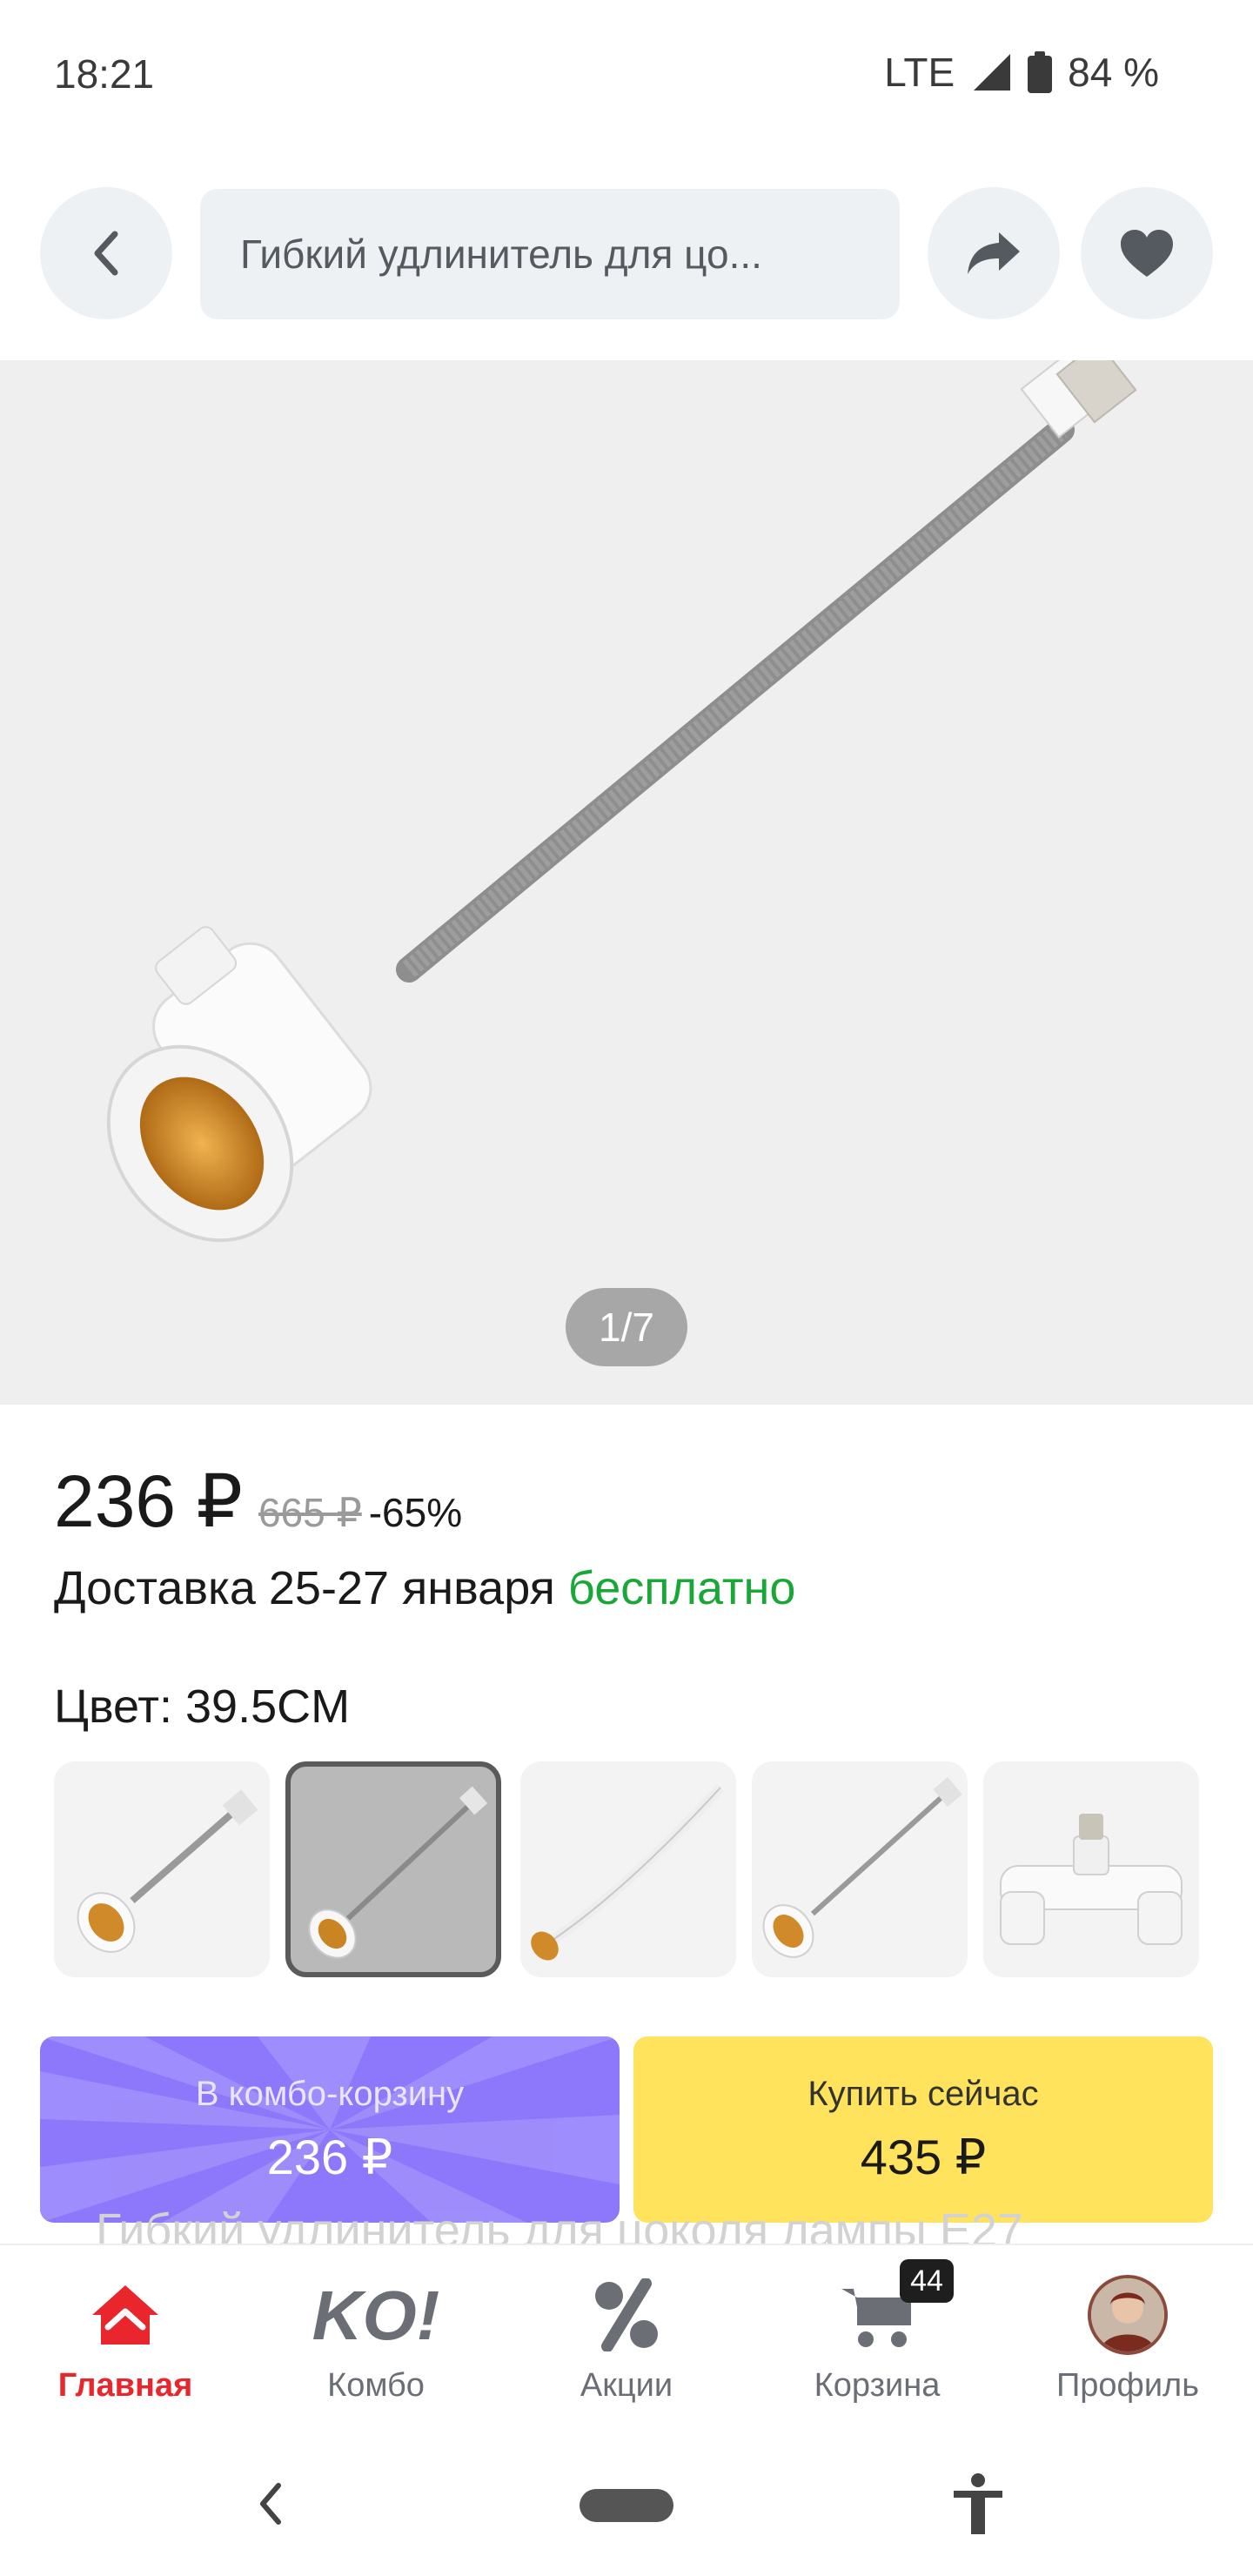 The width and height of the screenshot is (1253, 2576). Describe the element at coordinates (104, 74) in the screenshot. I see `status-time: 18:21` at that location.